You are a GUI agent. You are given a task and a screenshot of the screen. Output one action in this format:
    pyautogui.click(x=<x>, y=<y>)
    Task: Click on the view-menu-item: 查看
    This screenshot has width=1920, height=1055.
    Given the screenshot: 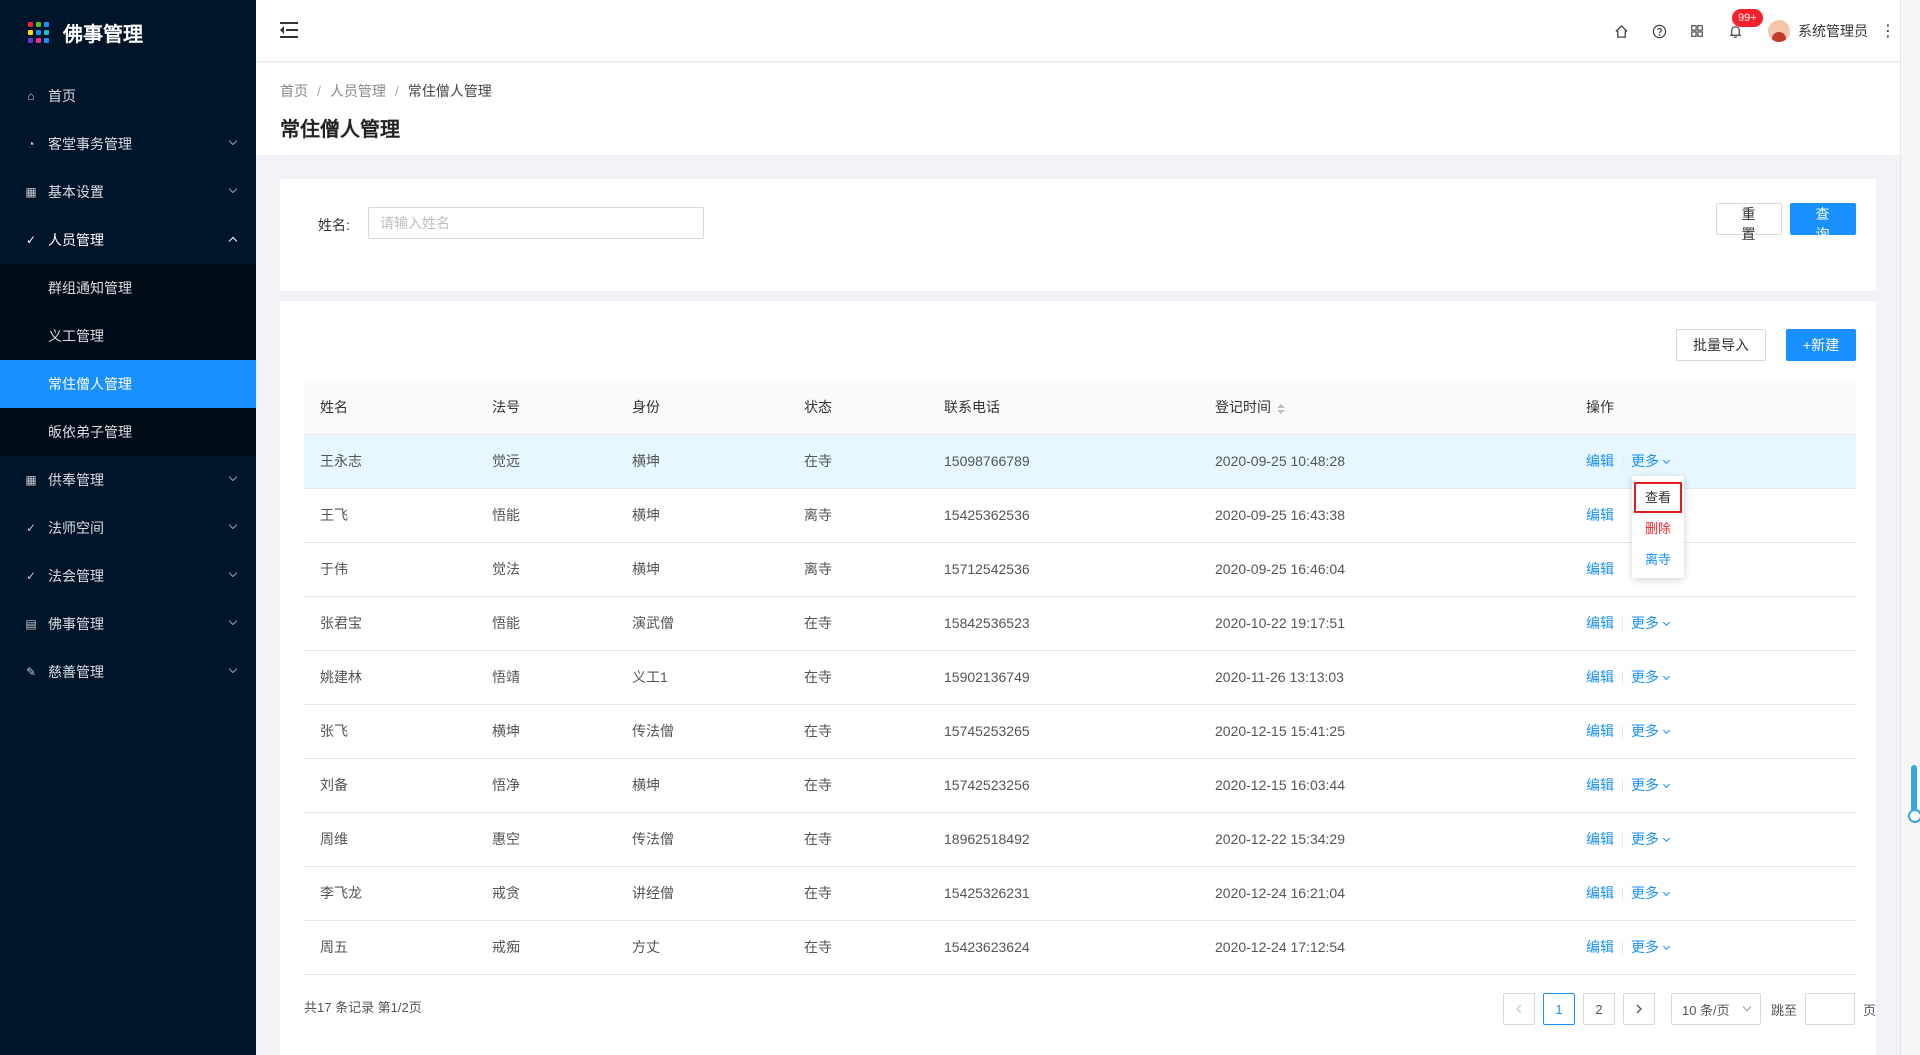 What is the action you would take?
    pyautogui.click(x=1658, y=497)
    